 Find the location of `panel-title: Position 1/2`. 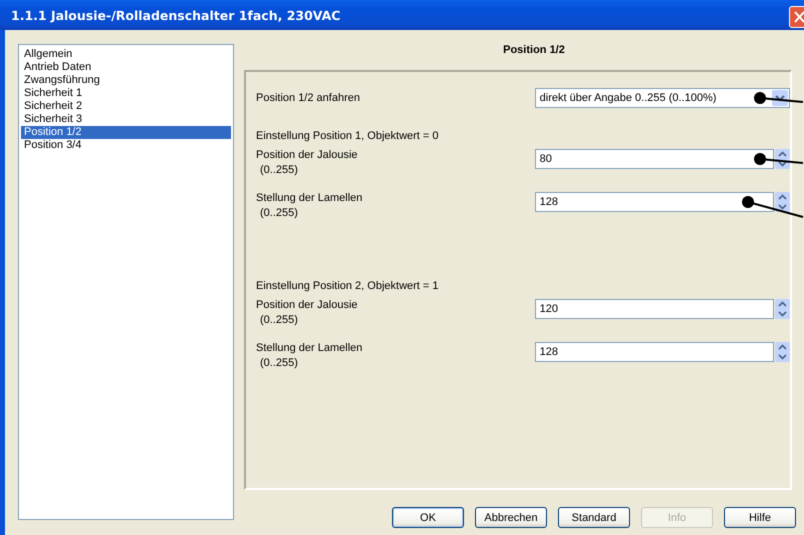

panel-title: Position 1/2 is located at coordinates (534, 51).